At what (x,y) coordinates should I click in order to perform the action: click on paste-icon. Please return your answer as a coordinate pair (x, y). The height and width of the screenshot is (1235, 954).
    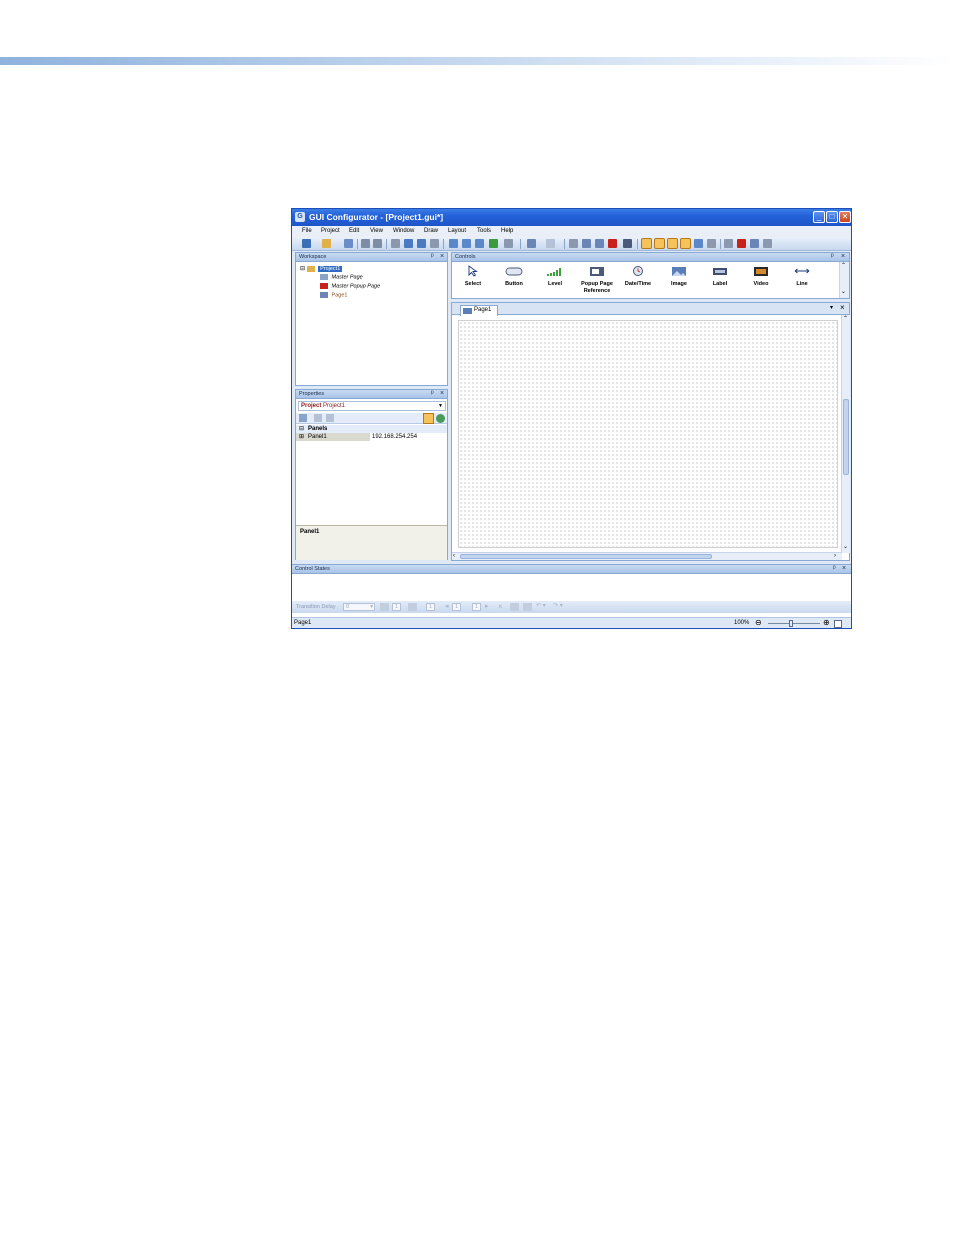
    Looking at the image, I should click on (599, 243).